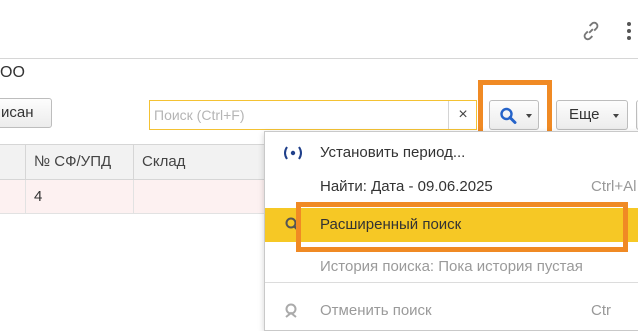 This screenshot has height=331, width=638. What do you see at coordinates (298, 115) in the screenshot?
I see `search-input` at bounding box center [298, 115].